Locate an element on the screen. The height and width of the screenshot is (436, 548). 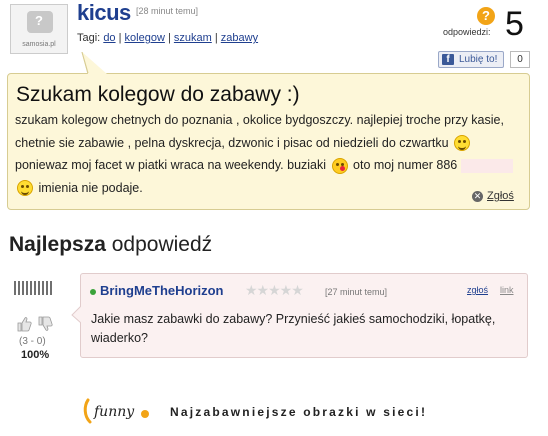
facebook-like-button: f Lubię to! is located at coordinates (471, 59).